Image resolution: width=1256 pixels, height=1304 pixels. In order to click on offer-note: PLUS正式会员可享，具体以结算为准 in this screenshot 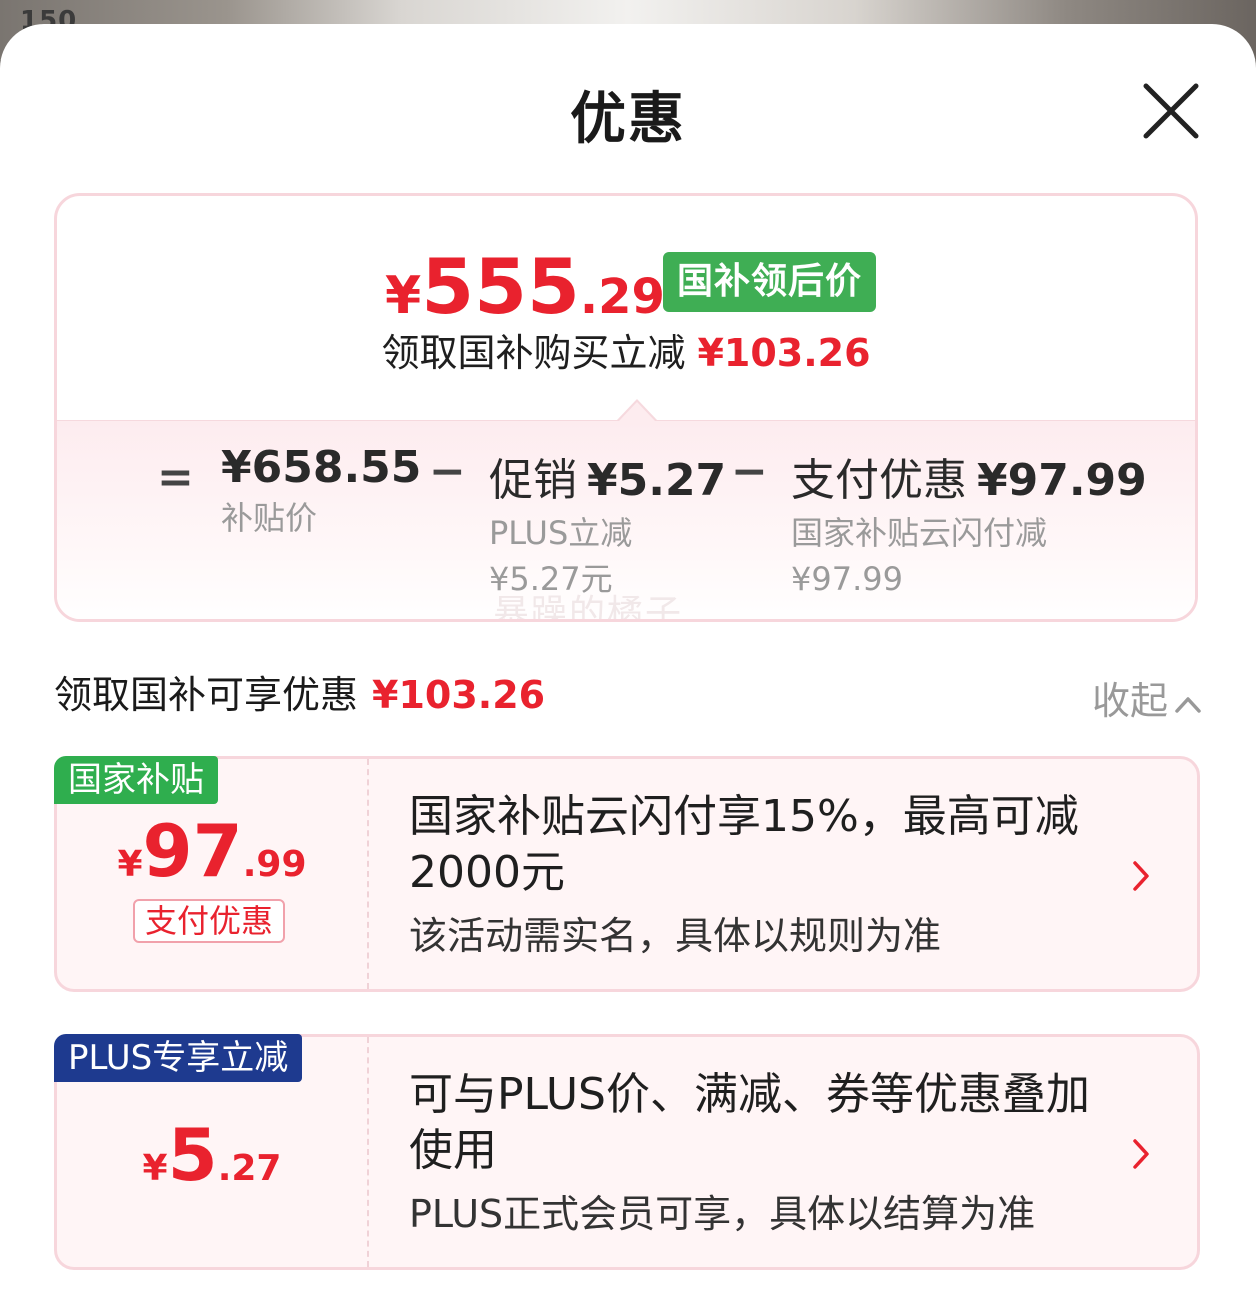, I will do `click(722, 1214)`.